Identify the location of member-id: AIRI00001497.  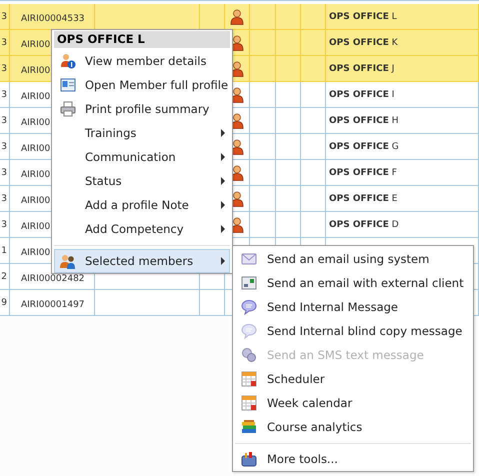
(53, 305).